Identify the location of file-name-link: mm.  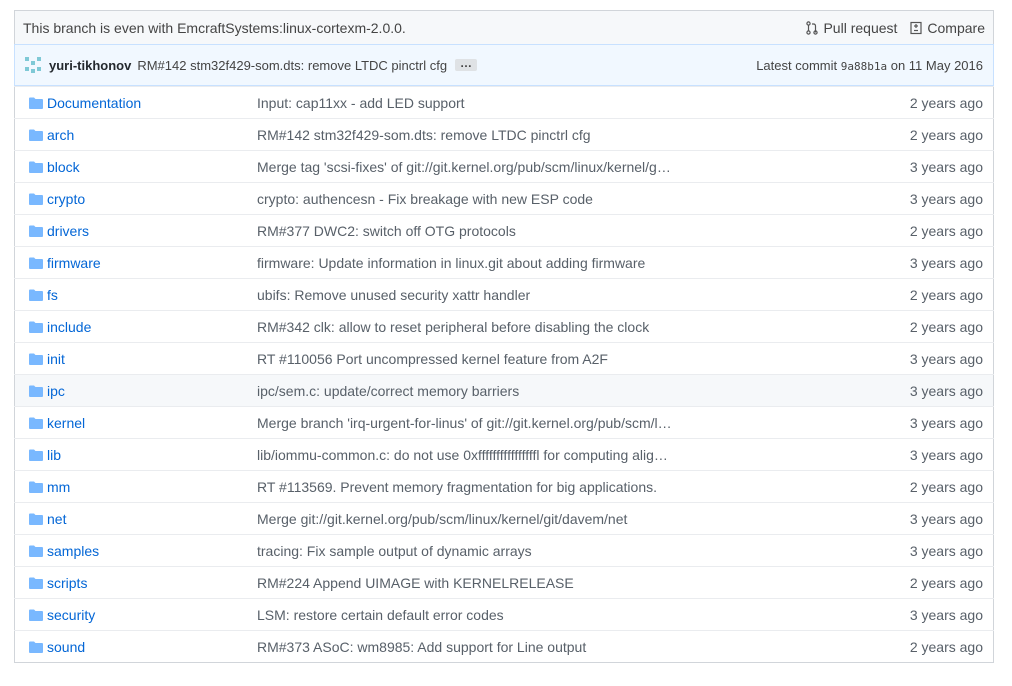
(58, 487).